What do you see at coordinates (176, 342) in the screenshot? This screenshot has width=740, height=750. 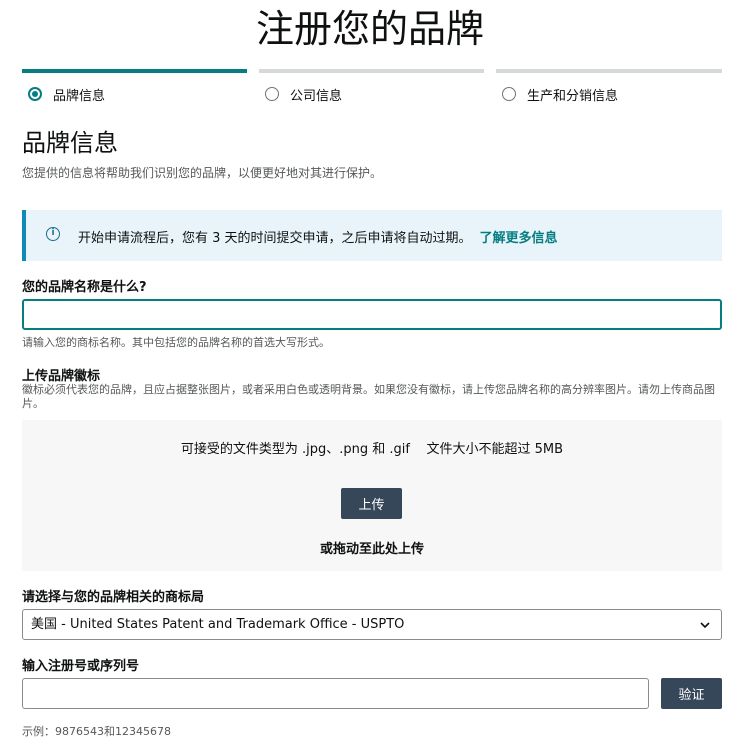 I see `brand-name-hint: 请输入您的商标名称。其中包括您的品牌名称的首选大写形式。` at bounding box center [176, 342].